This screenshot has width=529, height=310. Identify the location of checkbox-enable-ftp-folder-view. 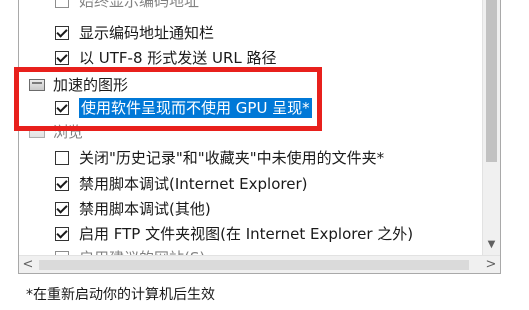
(62, 234).